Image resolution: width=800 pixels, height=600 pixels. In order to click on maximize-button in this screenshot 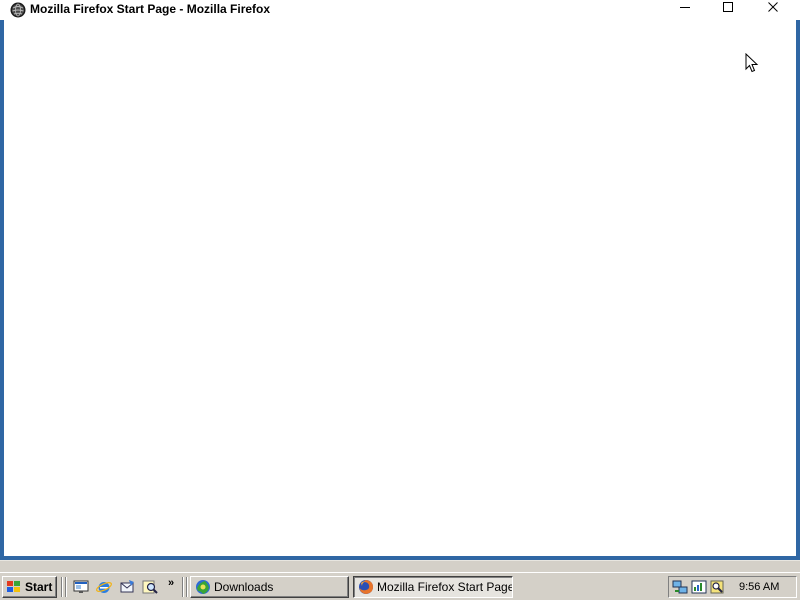, I will do `click(728, 7)`.